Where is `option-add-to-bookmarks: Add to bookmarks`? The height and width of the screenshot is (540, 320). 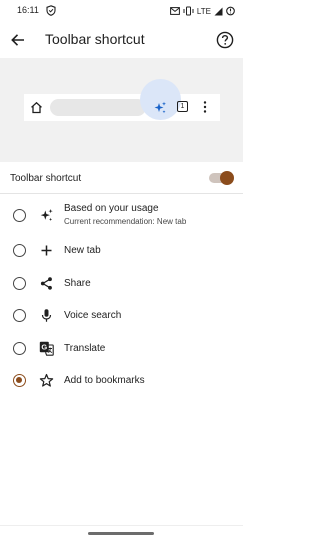 option-add-to-bookmarks: Add to bookmarks is located at coordinates (121, 380).